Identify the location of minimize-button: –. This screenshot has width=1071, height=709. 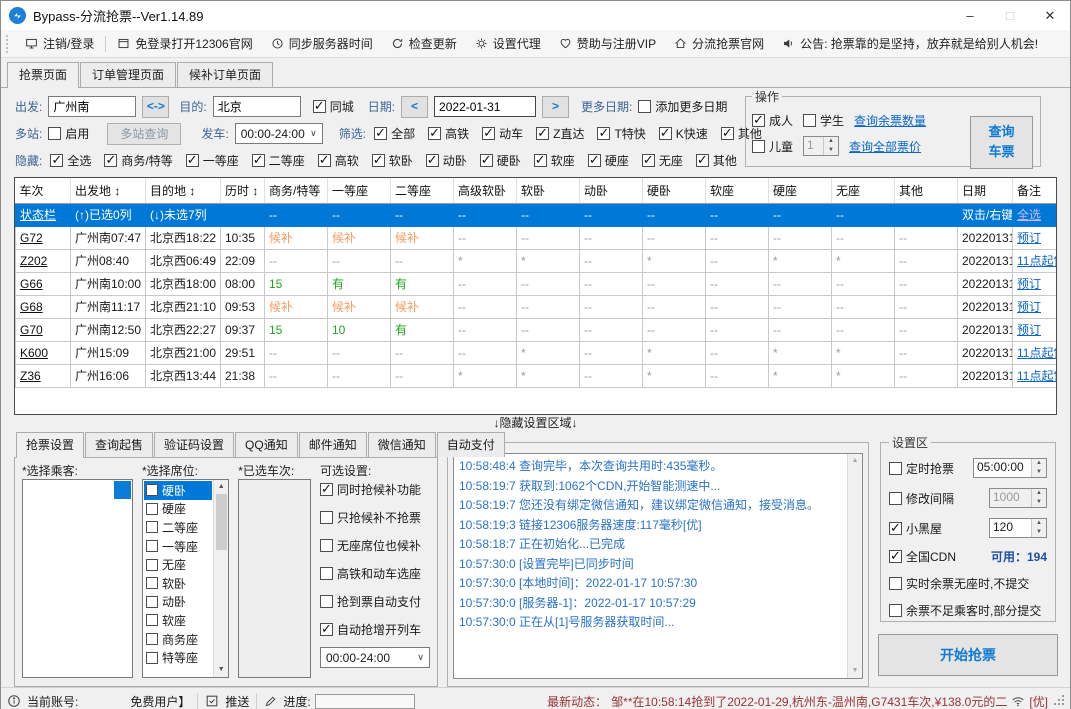
(970, 15).